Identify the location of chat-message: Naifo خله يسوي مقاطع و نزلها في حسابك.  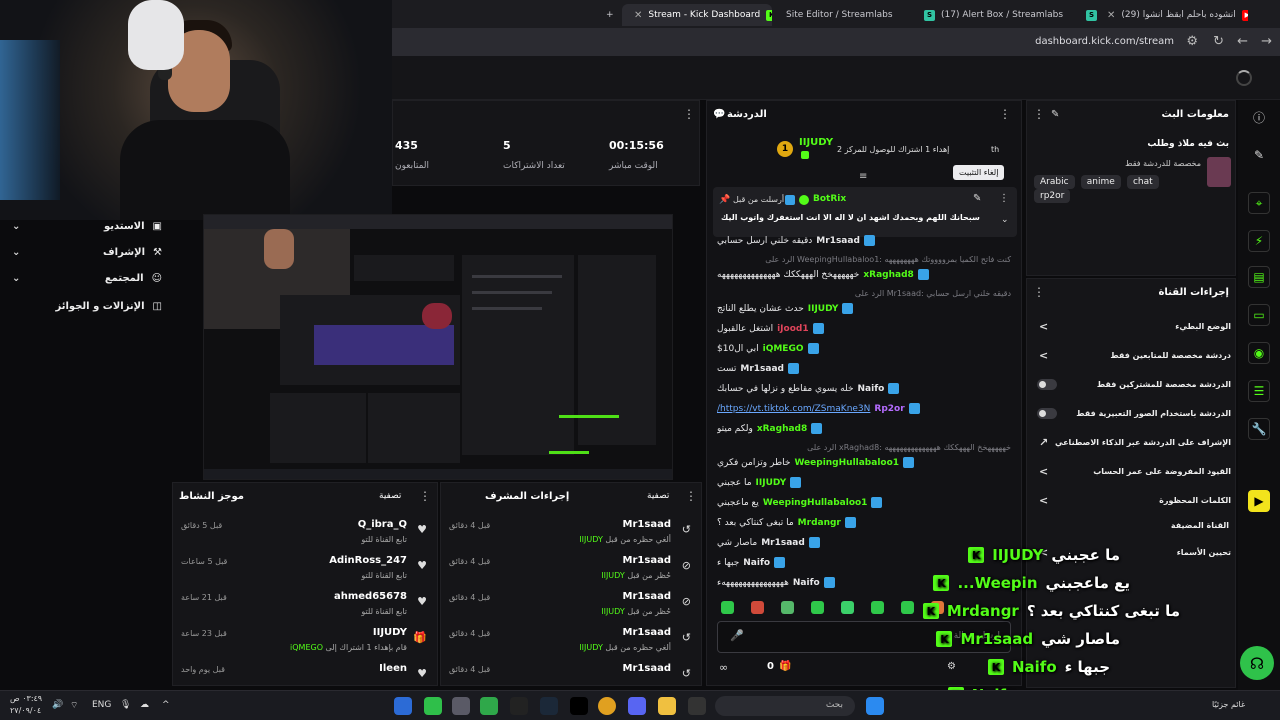
(864, 388).